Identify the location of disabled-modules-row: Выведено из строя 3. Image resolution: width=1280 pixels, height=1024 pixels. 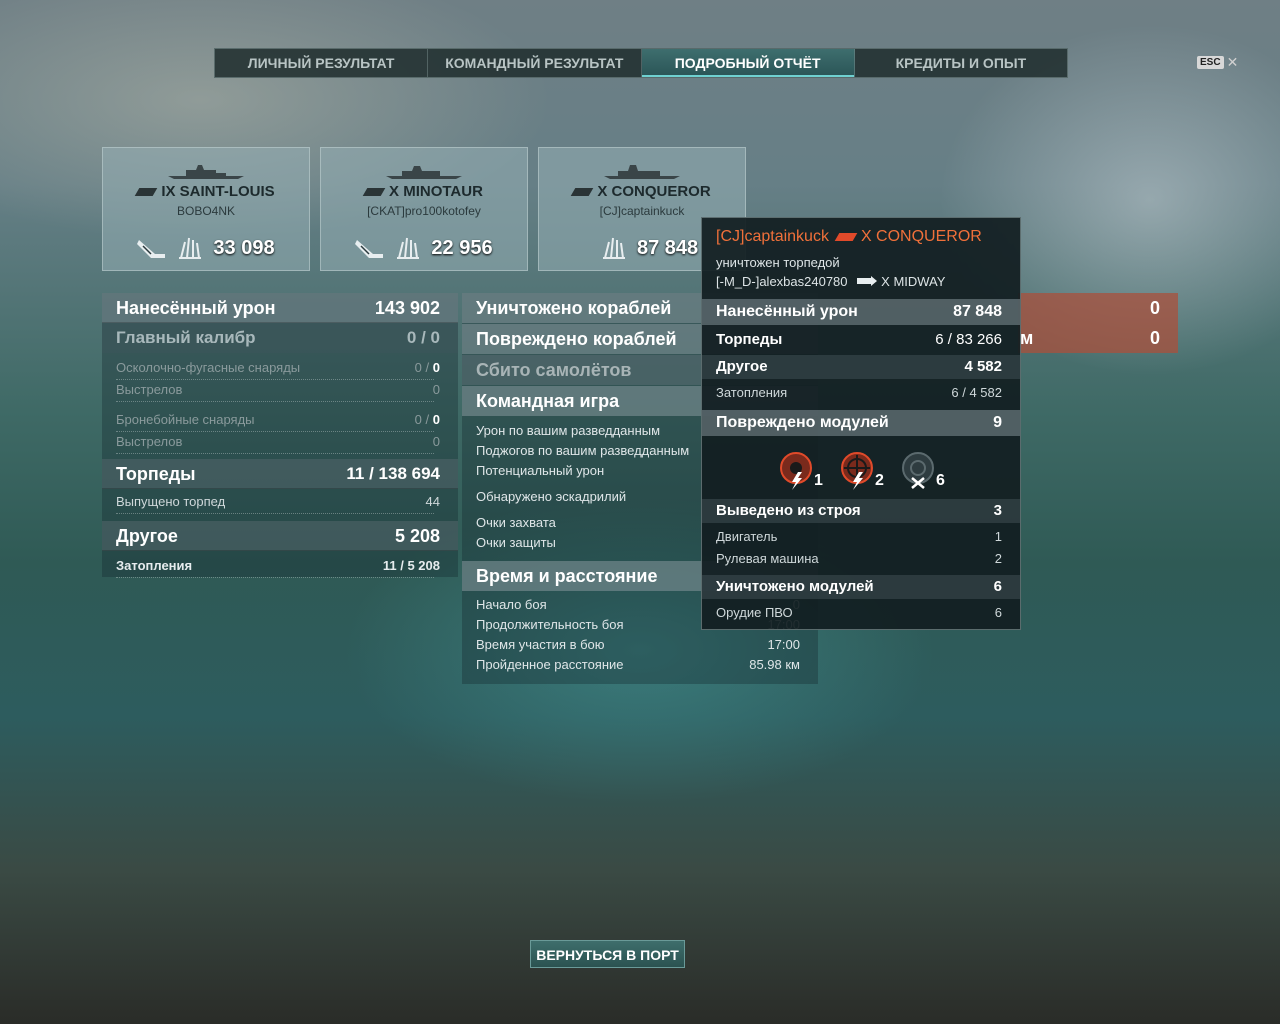
(861, 511).